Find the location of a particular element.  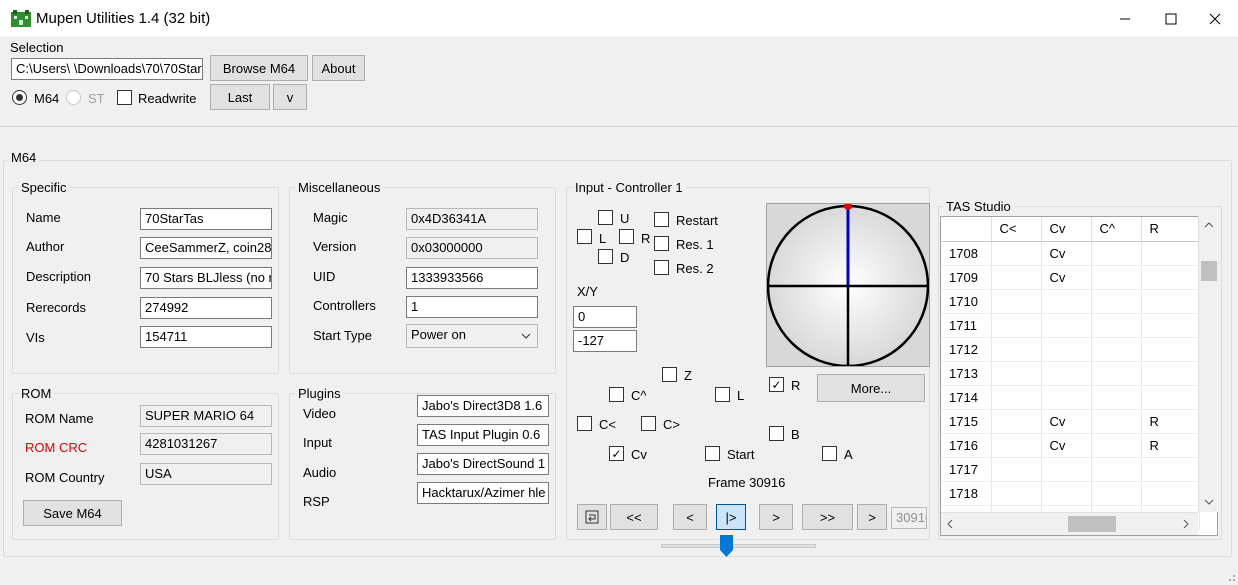

start-type-select: Power on is located at coordinates (472, 336).